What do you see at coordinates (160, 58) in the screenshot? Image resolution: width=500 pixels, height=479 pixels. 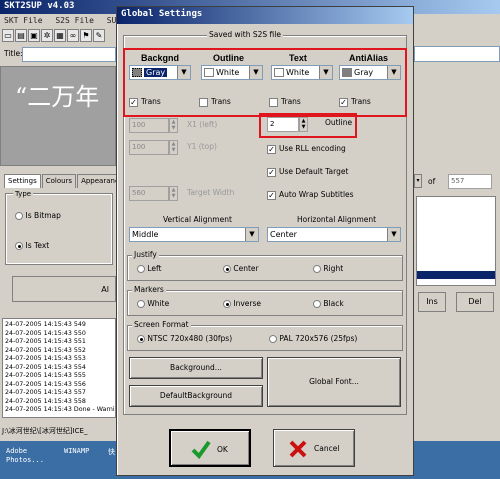 I see `backgnd-header: Backgnd` at bounding box center [160, 58].